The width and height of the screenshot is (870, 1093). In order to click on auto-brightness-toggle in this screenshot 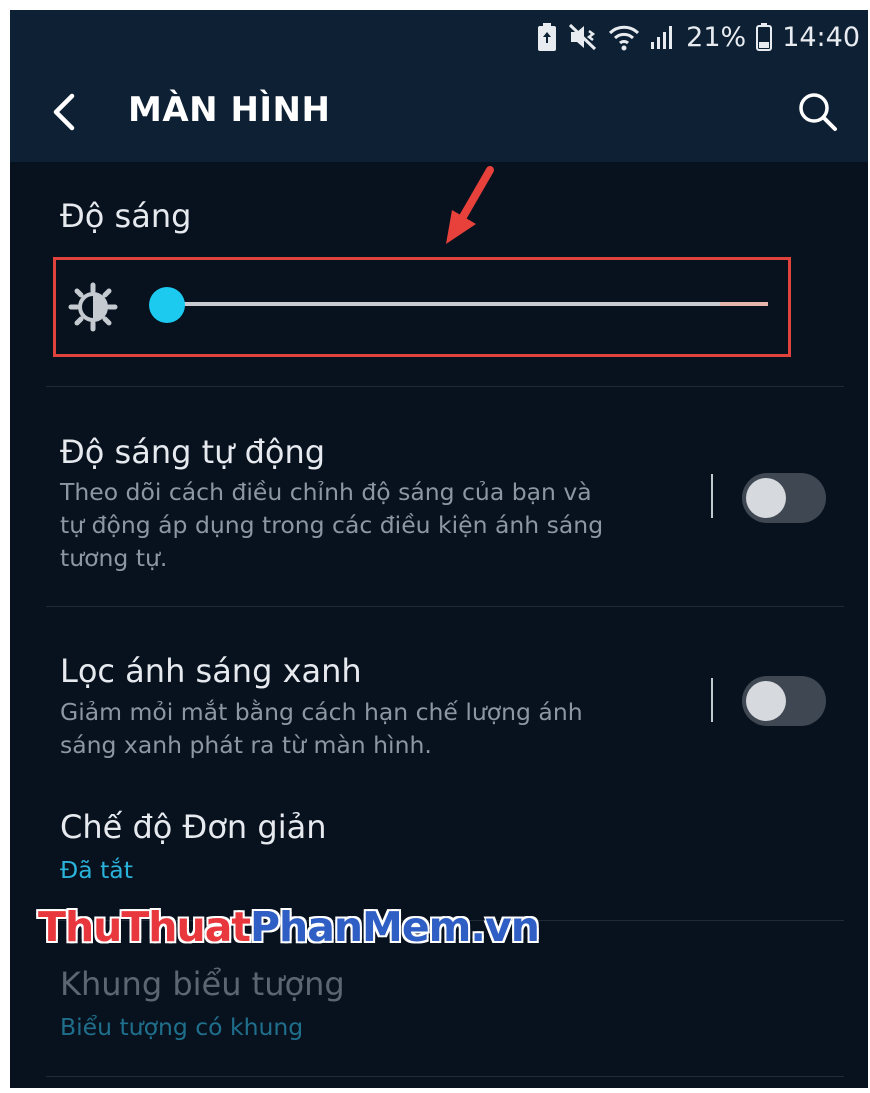, I will do `click(784, 498)`.